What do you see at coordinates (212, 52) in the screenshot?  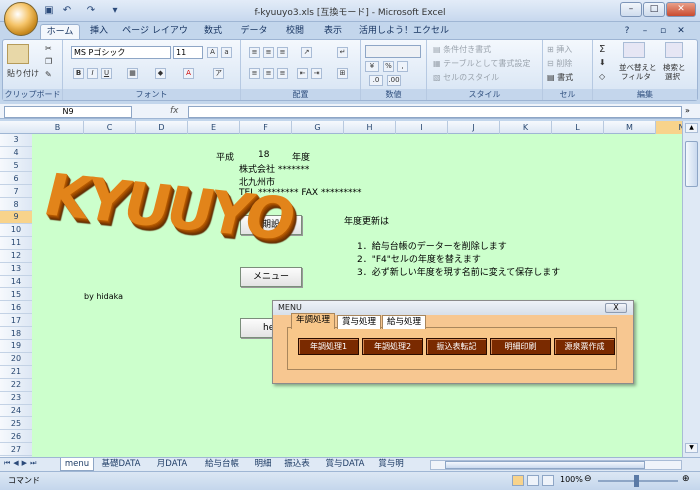 I see `grow-font-icon: A` at bounding box center [212, 52].